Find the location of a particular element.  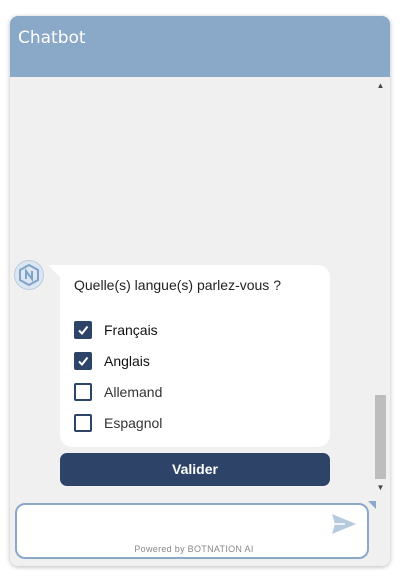

checkbox-anglais is located at coordinates (83, 361).